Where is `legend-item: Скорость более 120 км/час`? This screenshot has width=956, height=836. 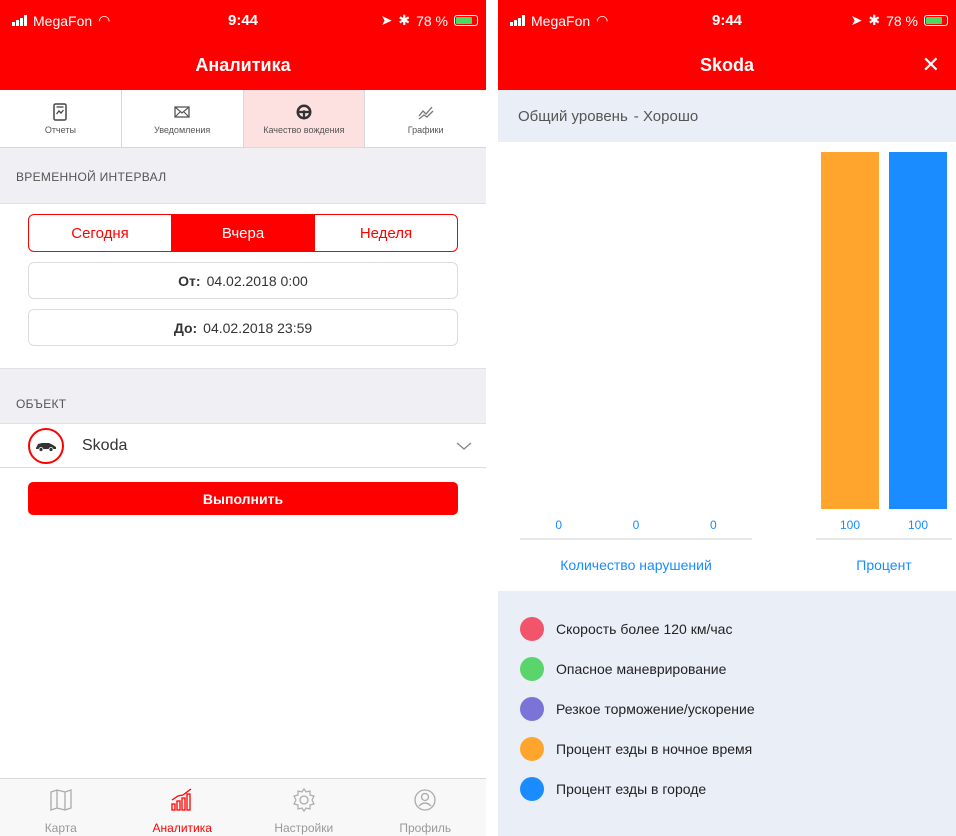 legend-item: Скорость более 120 км/час is located at coordinates (727, 629).